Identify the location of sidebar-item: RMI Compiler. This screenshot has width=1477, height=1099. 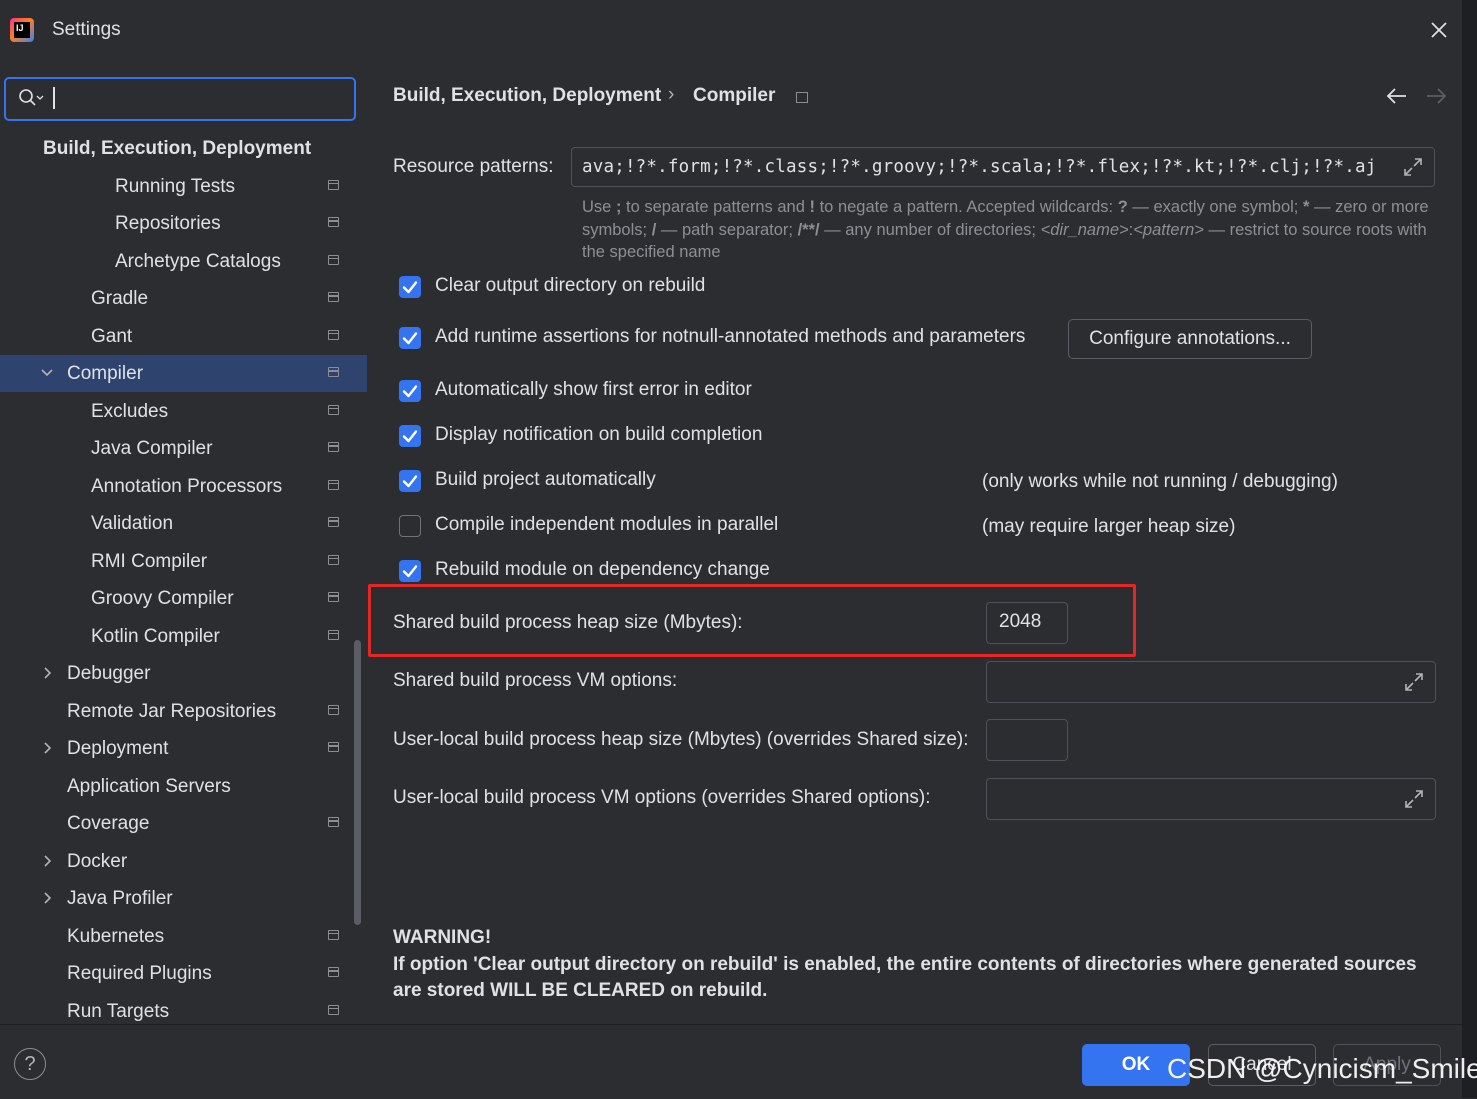
(183, 561).